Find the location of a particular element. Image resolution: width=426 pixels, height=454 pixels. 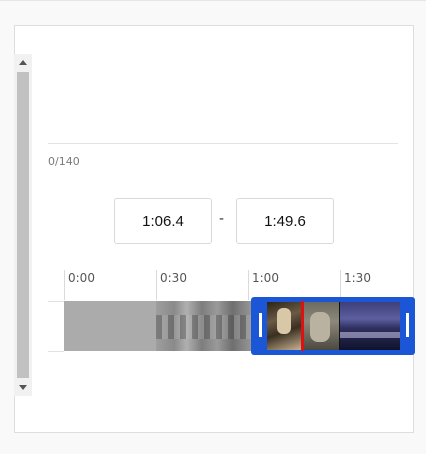

vertical-scrollbar is located at coordinates (23, 225).